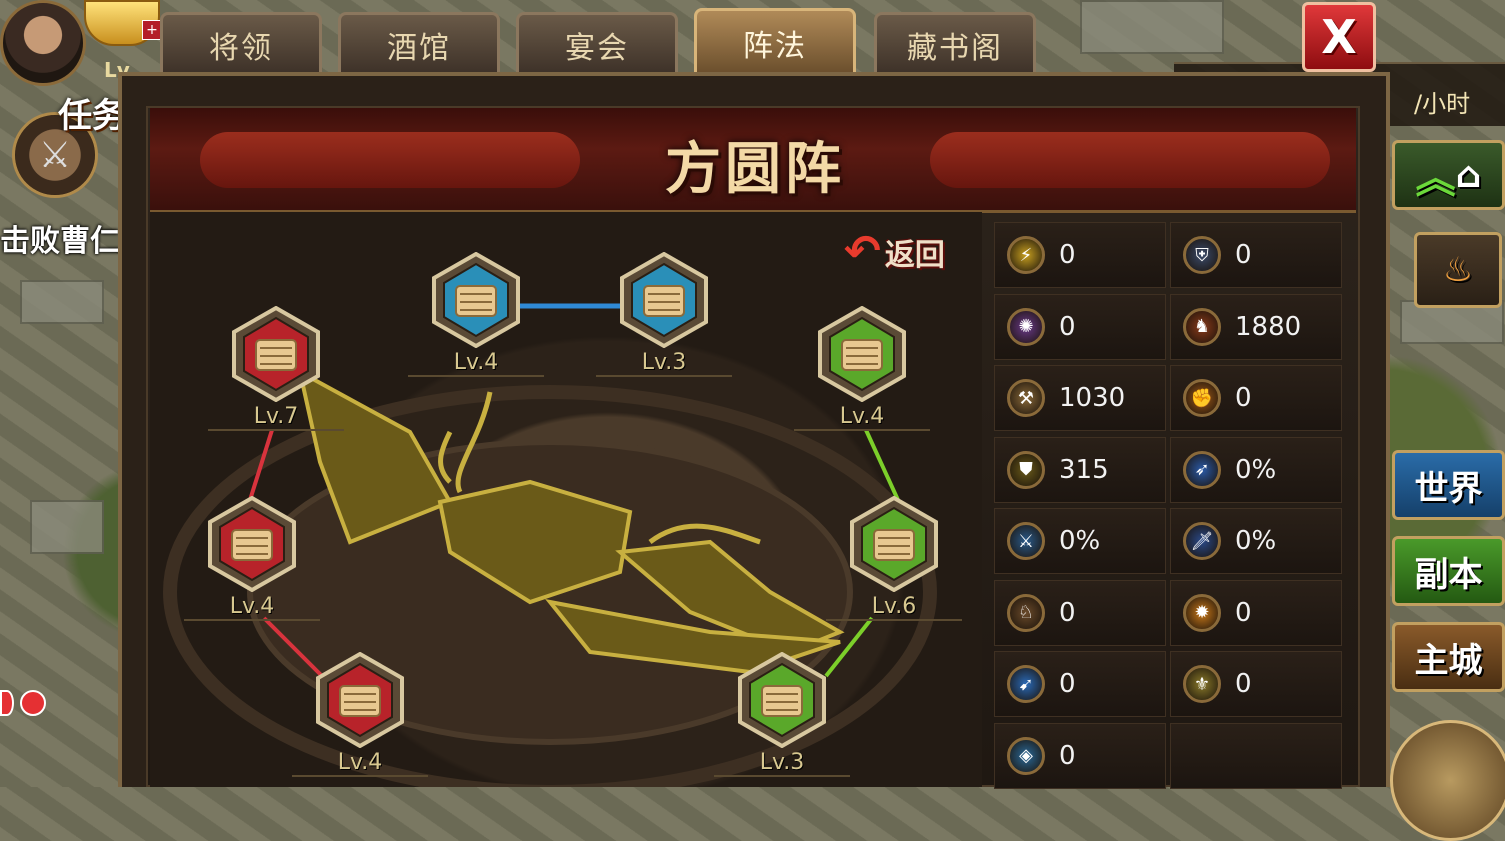 The image size is (1505, 841). Describe the element at coordinates (1202, 255) in the screenshot. I see `shield-icon: ⛨` at that location.